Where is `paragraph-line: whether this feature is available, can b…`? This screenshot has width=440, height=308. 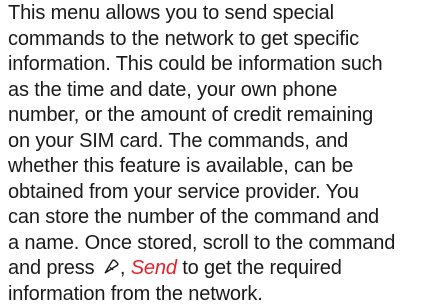 paragraph-line: whether this feature is available, can b… is located at coordinates (181, 166).